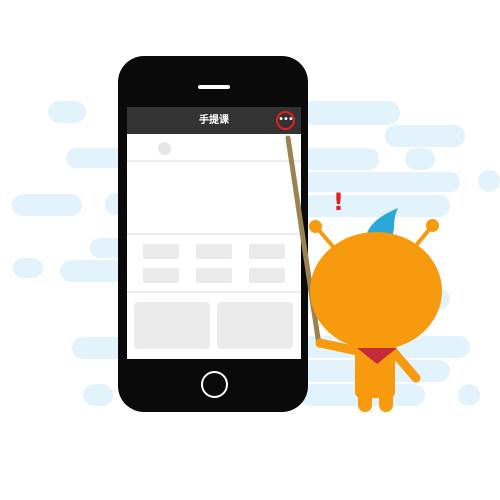 Image resolution: width=500 pixels, height=500 pixels. I want to click on alert-mark: !, so click(338, 202).